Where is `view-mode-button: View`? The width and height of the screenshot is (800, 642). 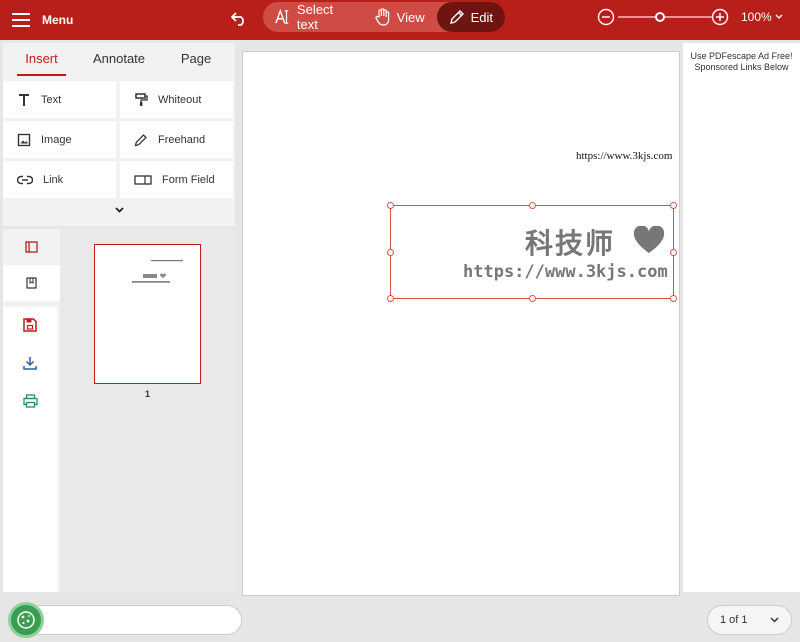
view-mode-button: View is located at coordinates (400, 17).